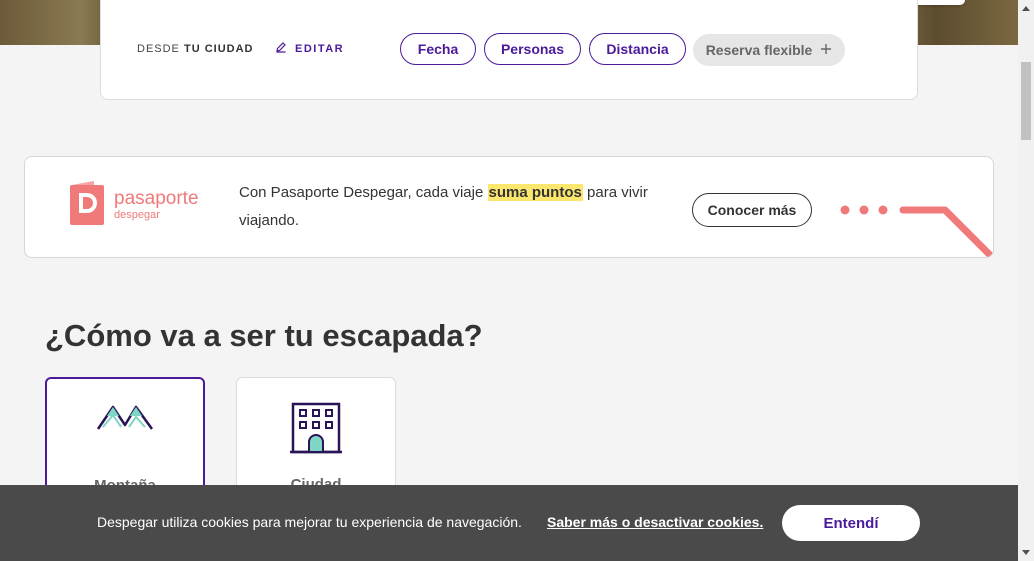 The height and width of the screenshot is (561, 1034). Describe the element at coordinates (281, 48) in the screenshot. I see `pencil-icon` at that location.